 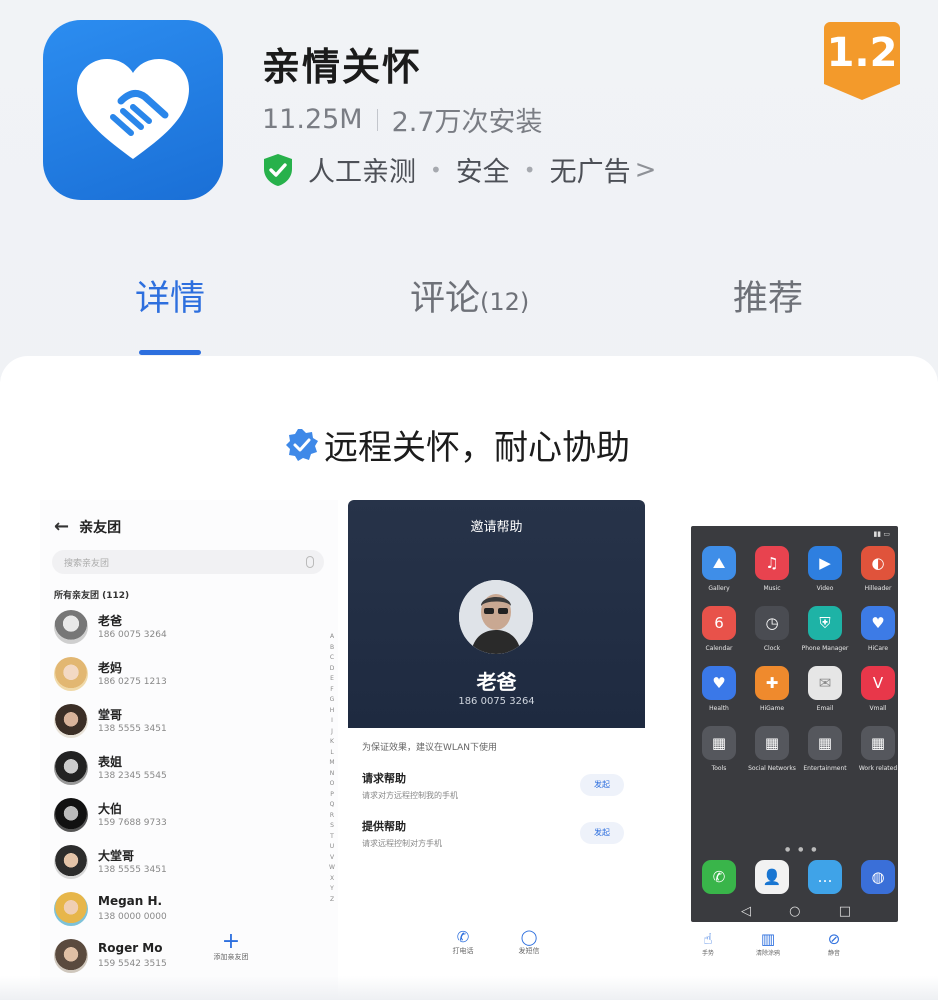 What do you see at coordinates (708, 943) in the screenshot?
I see `gesture-button: ☝ 手势` at bounding box center [708, 943].